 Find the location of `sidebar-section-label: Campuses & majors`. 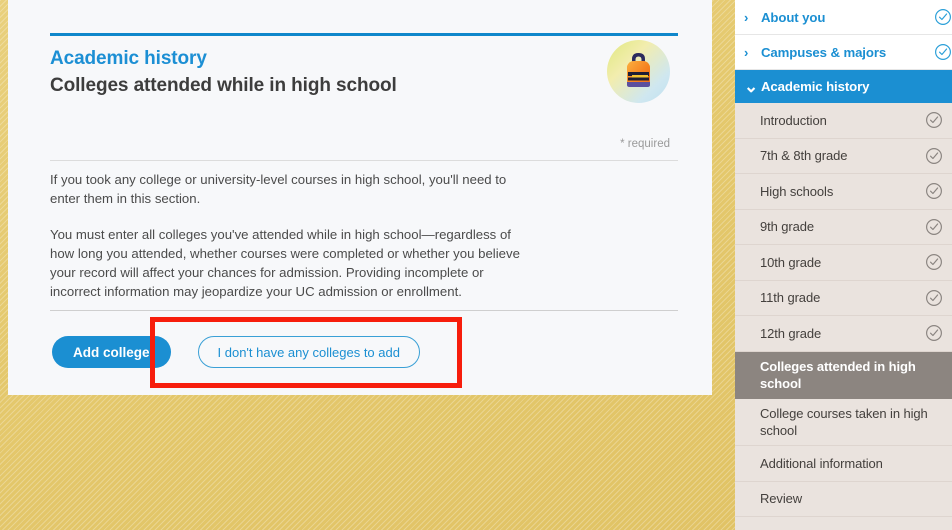

sidebar-section-label: Campuses & majors is located at coordinates (824, 52).